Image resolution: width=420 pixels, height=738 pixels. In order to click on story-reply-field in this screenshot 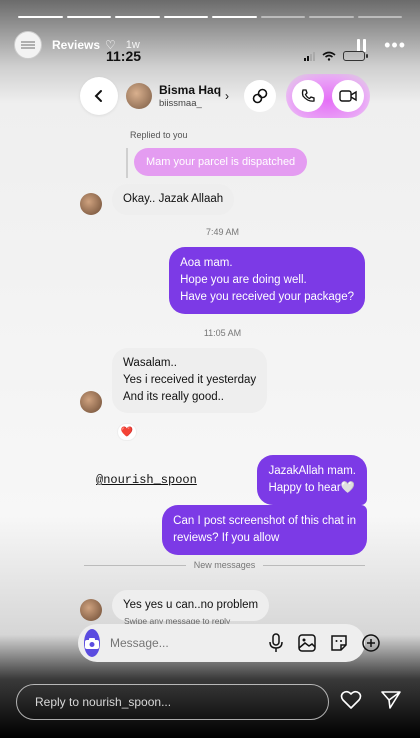, I will do `click(172, 702)`.